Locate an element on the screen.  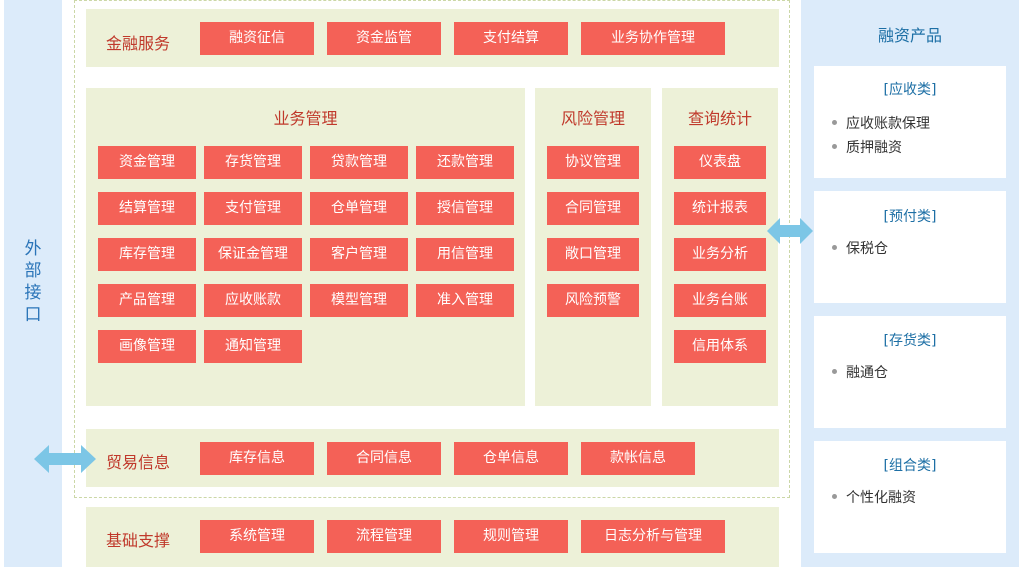
risk-item: 风险预警 is located at coordinates (593, 300).